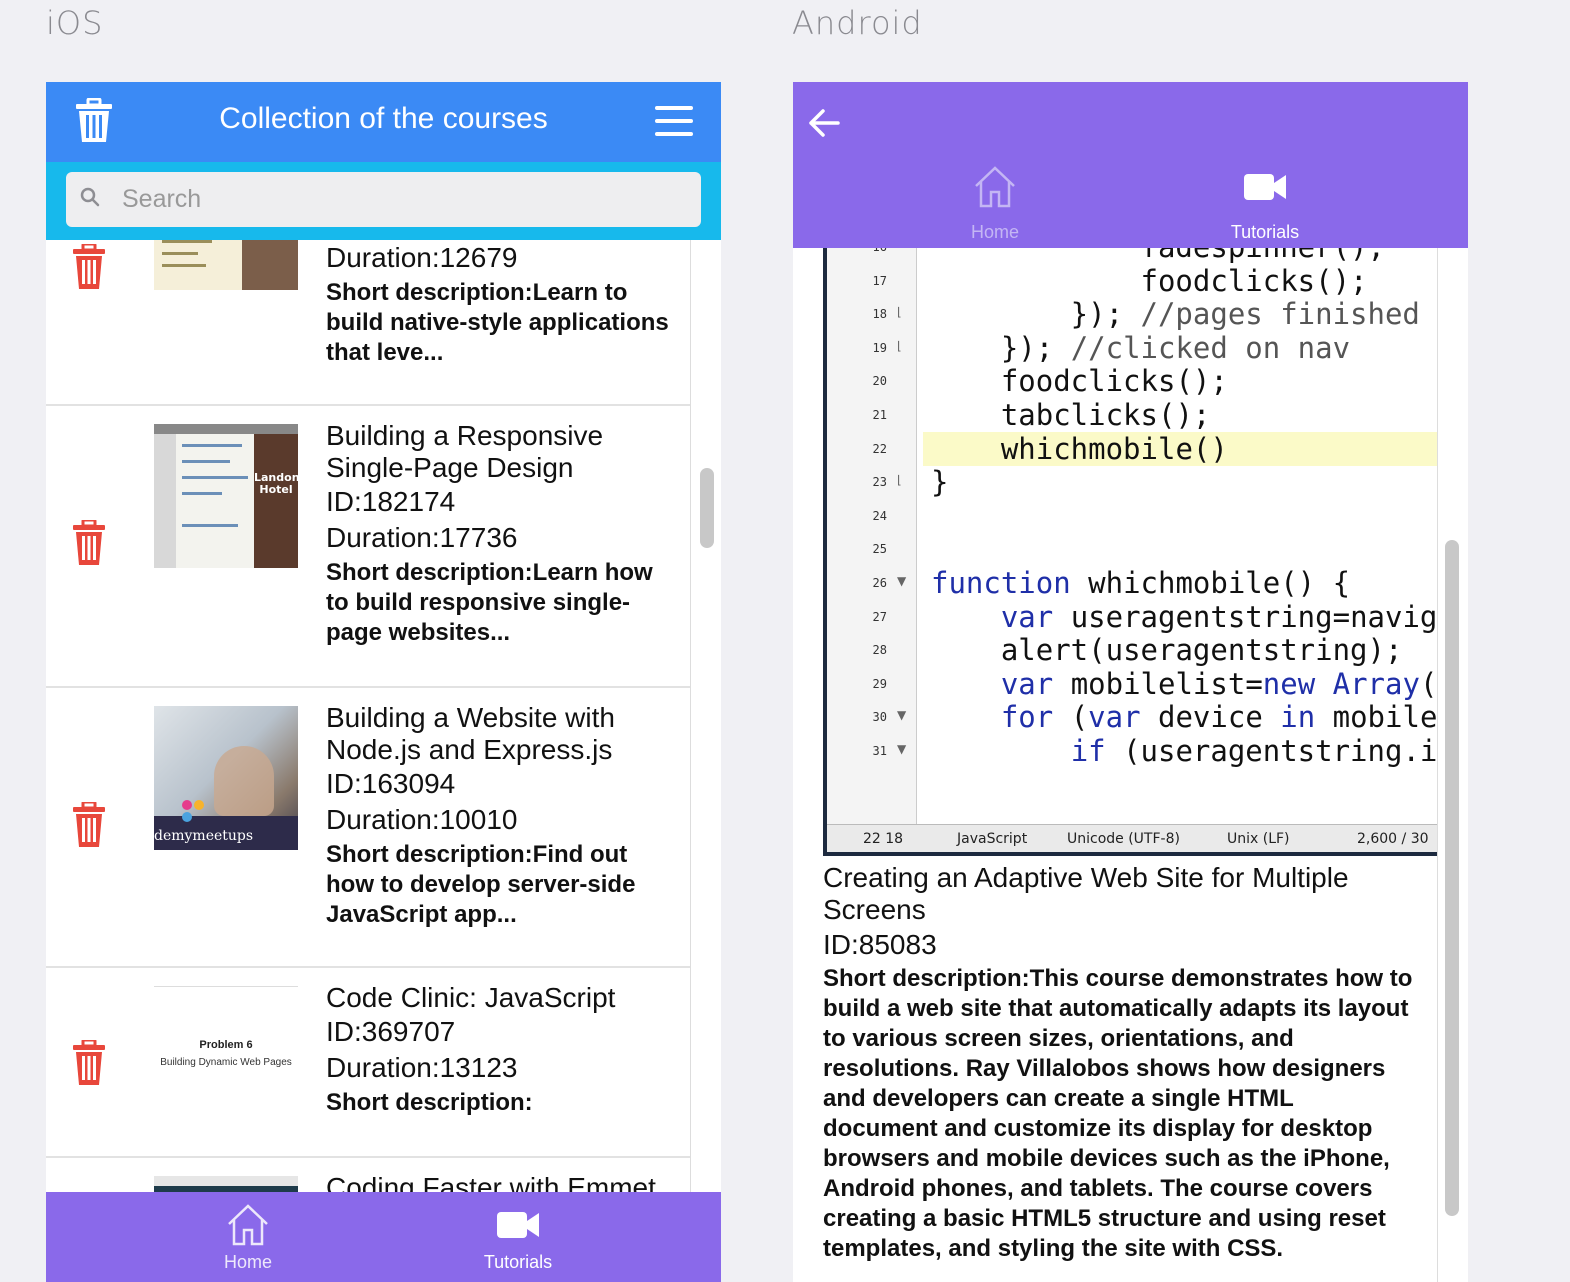  Describe the element at coordinates (1123, 839) in the screenshot. I see `status-encoding: Unicode (UTF-8)` at that location.